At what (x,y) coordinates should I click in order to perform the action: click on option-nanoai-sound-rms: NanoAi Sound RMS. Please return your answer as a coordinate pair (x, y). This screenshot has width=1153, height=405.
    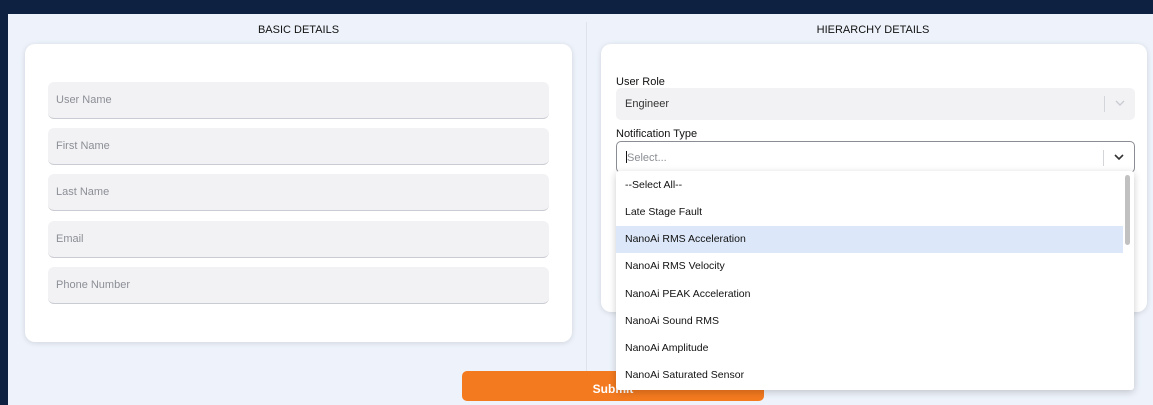
    Looking at the image, I should click on (869, 321).